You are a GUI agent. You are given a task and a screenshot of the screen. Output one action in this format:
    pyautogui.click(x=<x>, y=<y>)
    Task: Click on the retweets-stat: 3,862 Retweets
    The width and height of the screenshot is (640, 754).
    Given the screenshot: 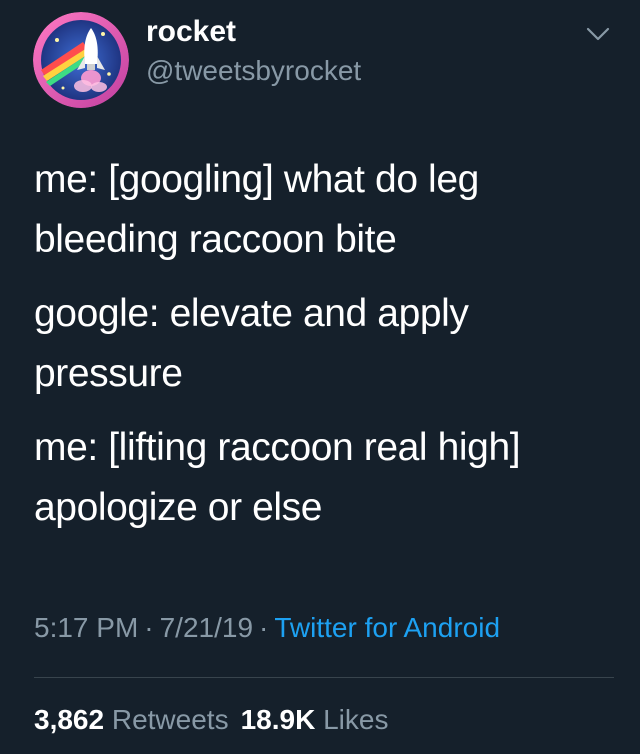 What is the action you would take?
    pyautogui.click(x=131, y=719)
    